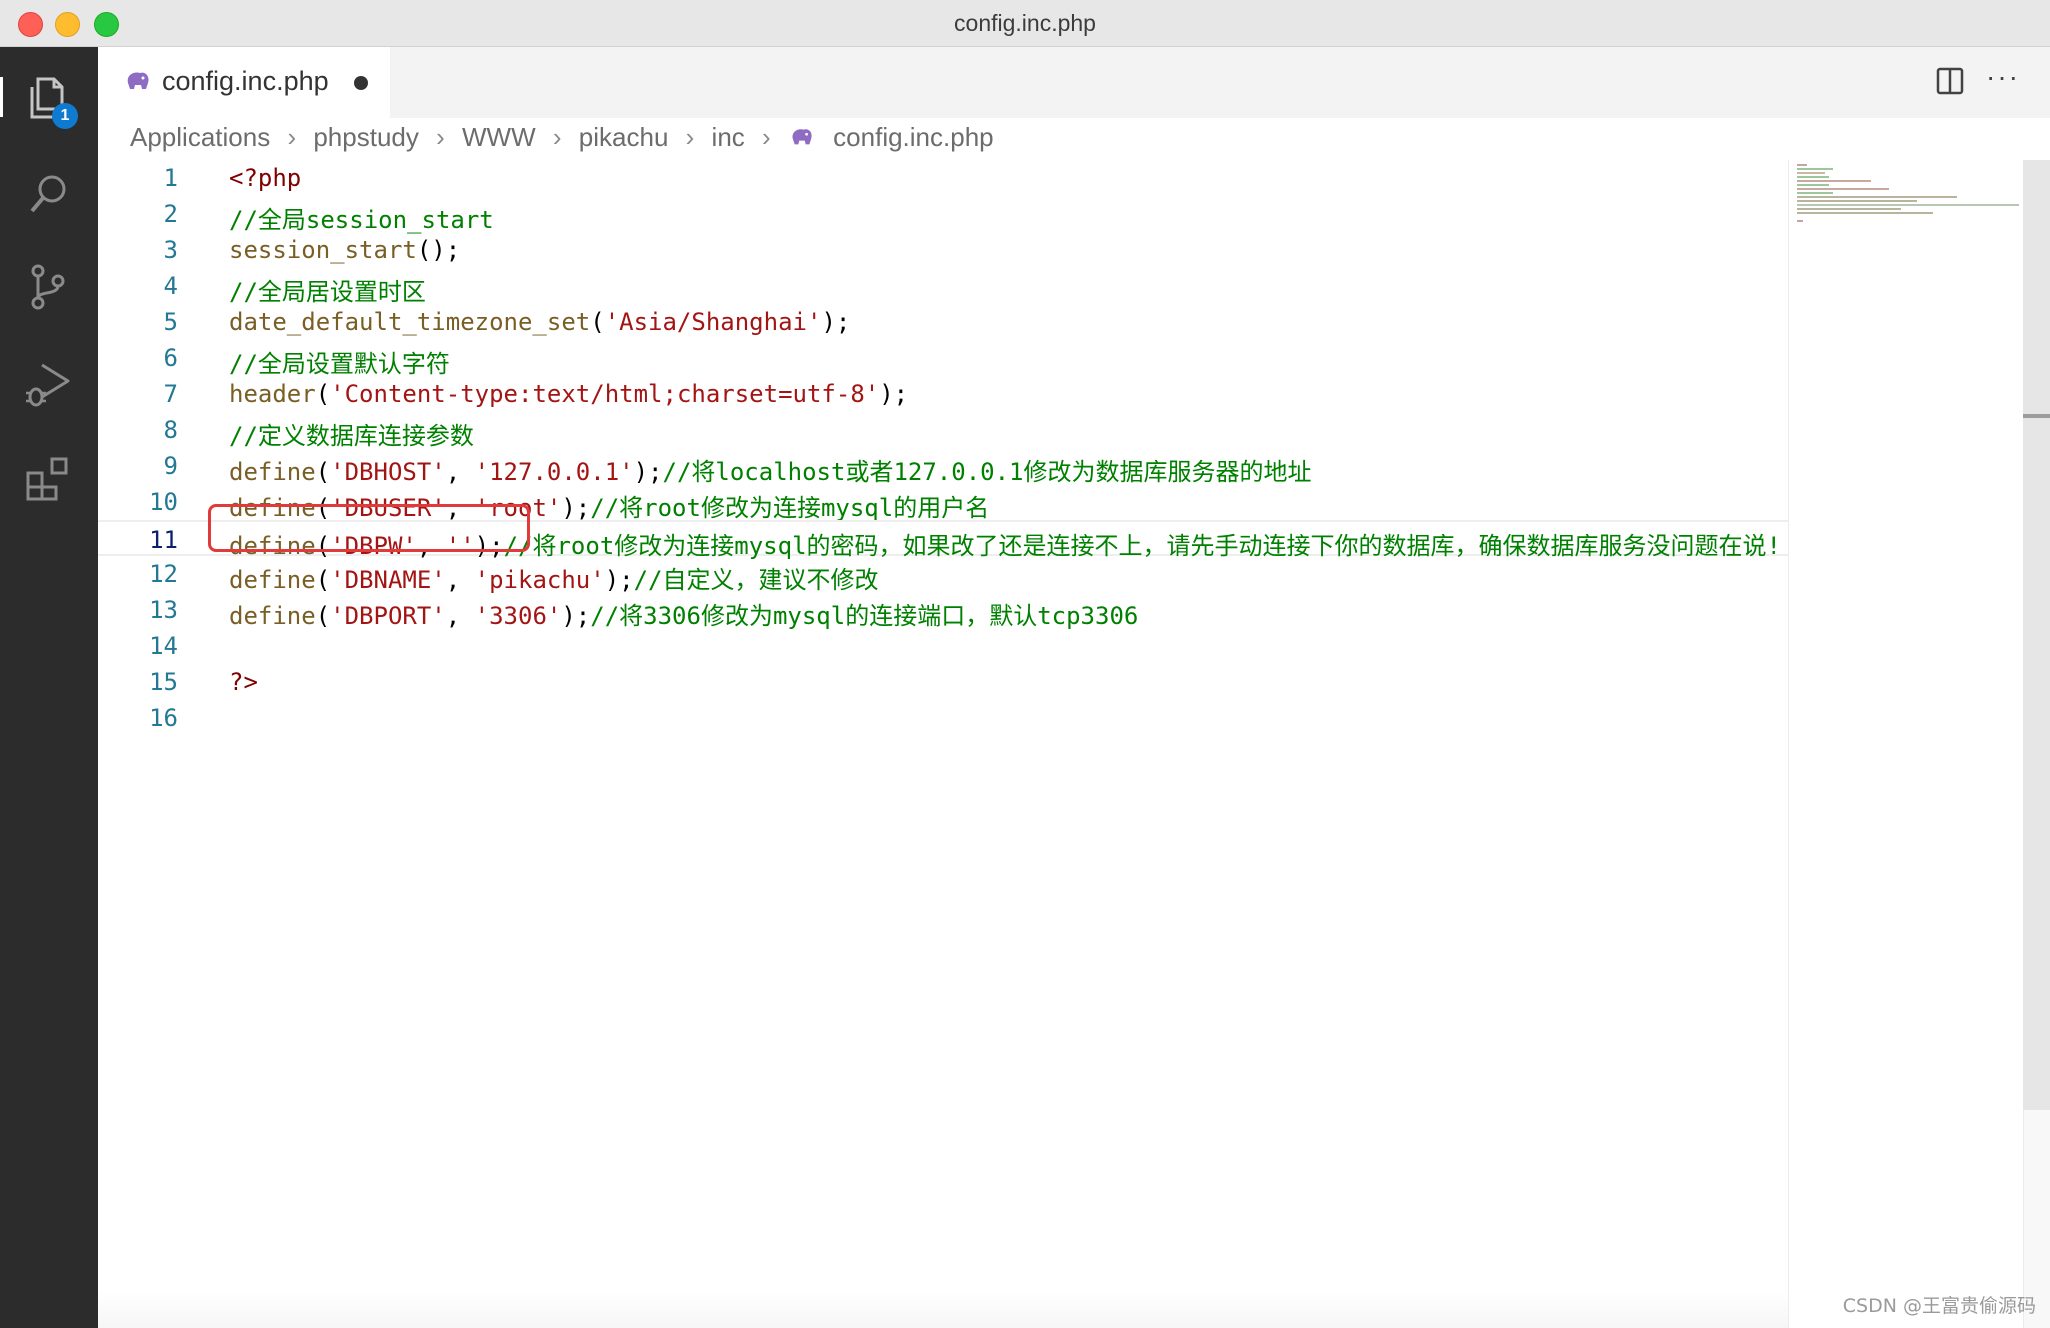 This screenshot has height=1328, width=2050. I want to click on activity-explorer: 1, so click(49, 97).